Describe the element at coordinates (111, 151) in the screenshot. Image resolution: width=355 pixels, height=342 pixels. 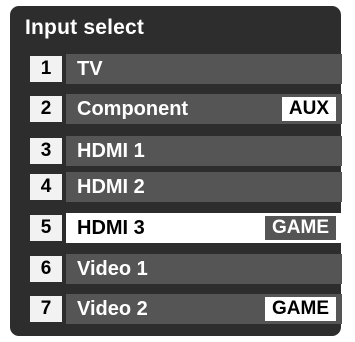
I see `item-label: HDMI 1` at that location.